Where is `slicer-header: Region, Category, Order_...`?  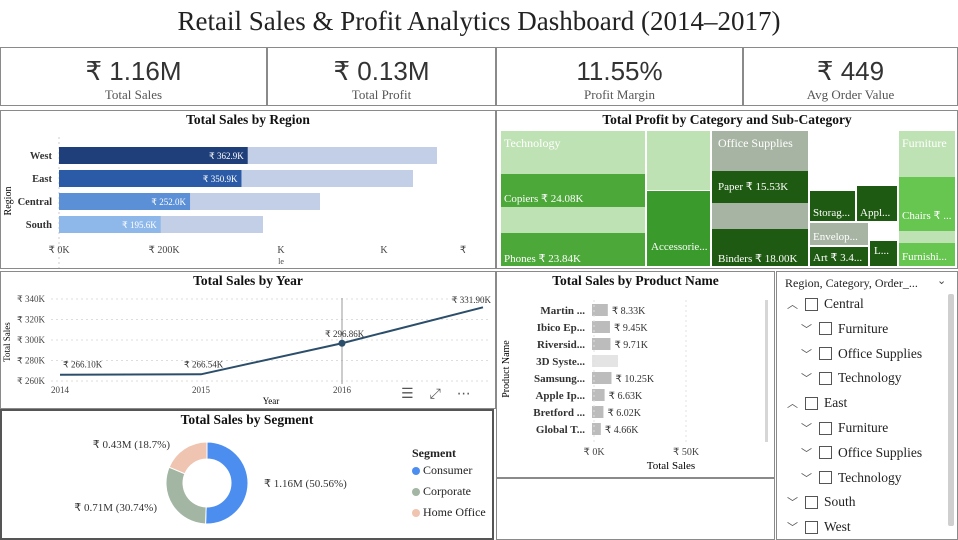
slicer-header: Region, Category, Order_... is located at coordinates (851, 283).